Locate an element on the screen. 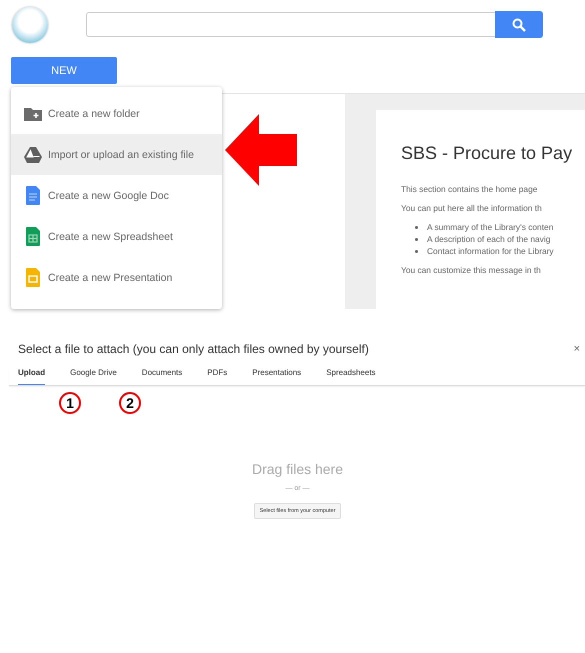  drive-icon is located at coordinates (33, 154).